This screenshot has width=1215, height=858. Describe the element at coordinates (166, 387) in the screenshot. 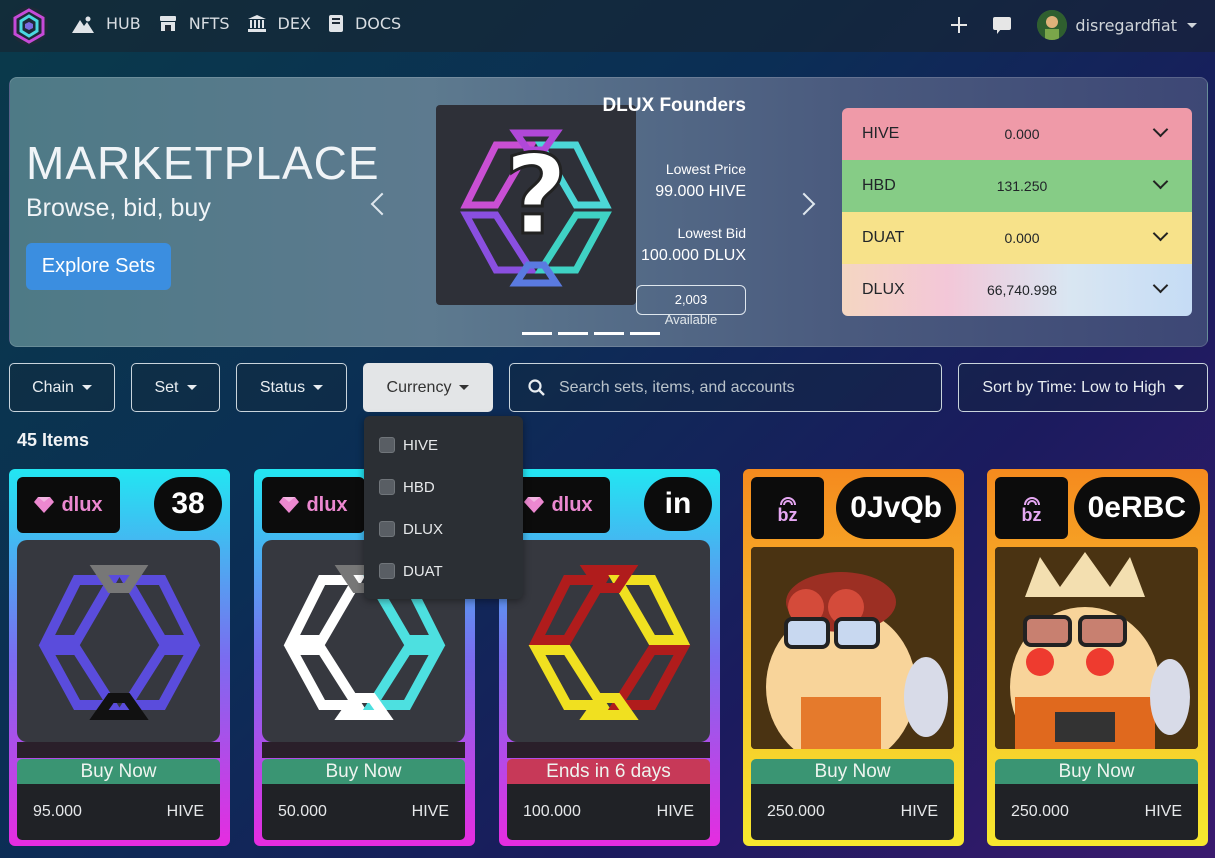

I see `set-filter-label: Set` at that location.